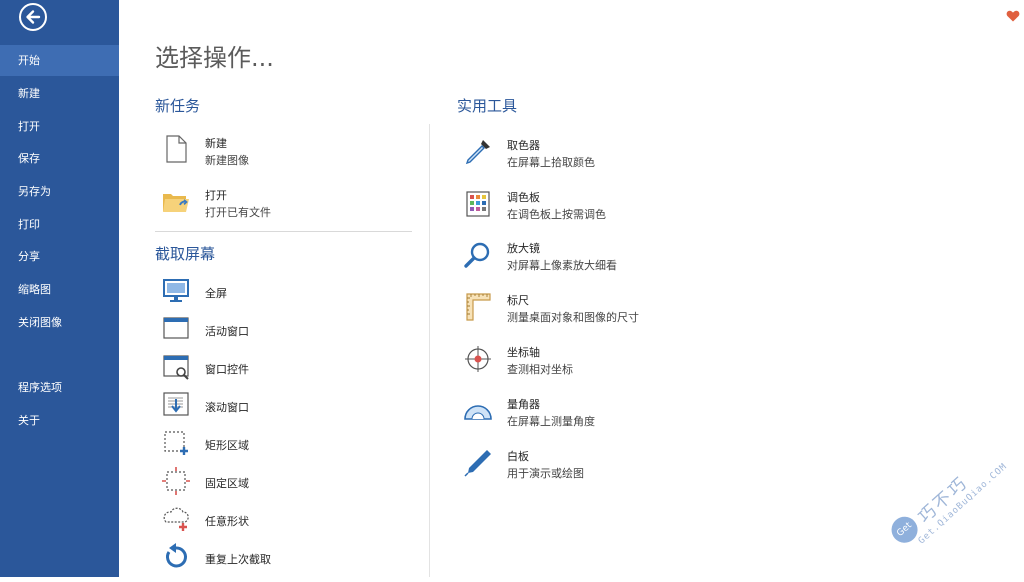  Describe the element at coordinates (216, 293) in the screenshot. I see `capture-fullscreen-label: 全屏` at that location.